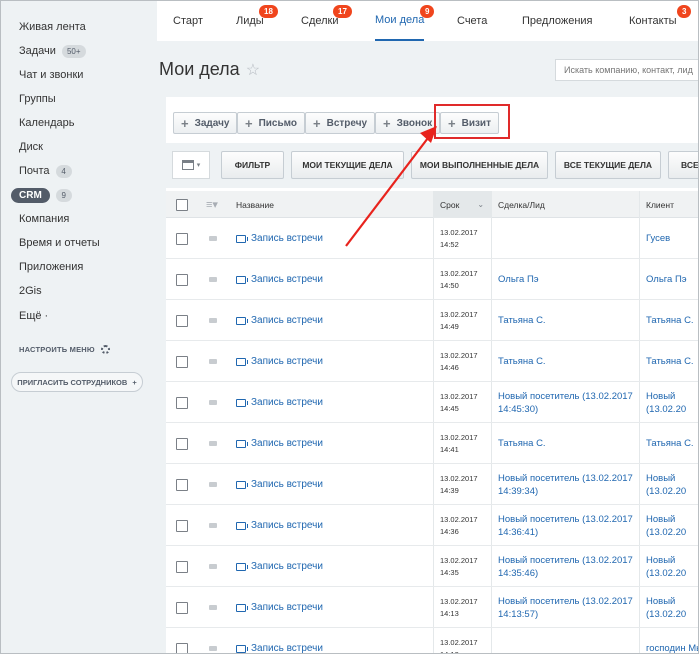 Image resolution: width=699 pixels, height=654 pixels. Describe the element at coordinates (472, 21) in the screenshot. I see `tab-invoices: Счета` at that location.